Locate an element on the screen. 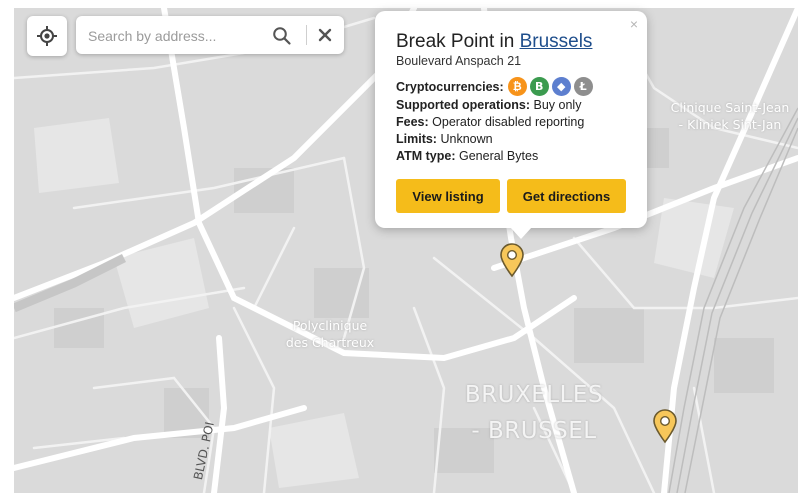  popup-pointer is located at coordinates (521, 233).